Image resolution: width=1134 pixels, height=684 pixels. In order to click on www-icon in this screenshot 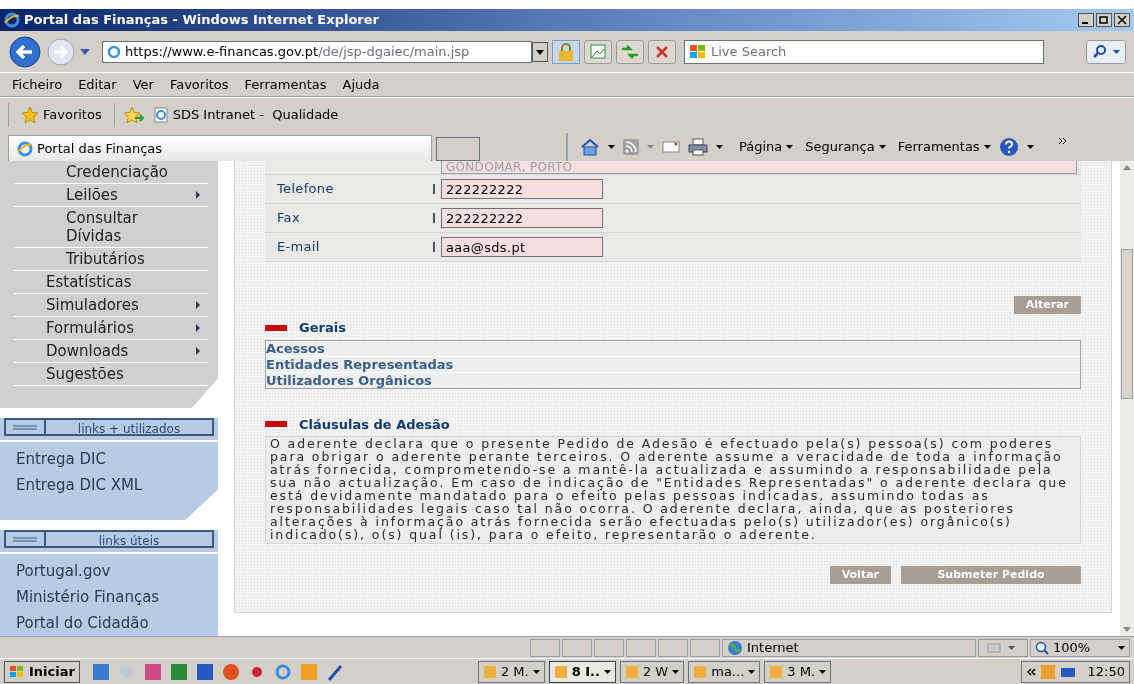, I will do `click(25, 539)`.